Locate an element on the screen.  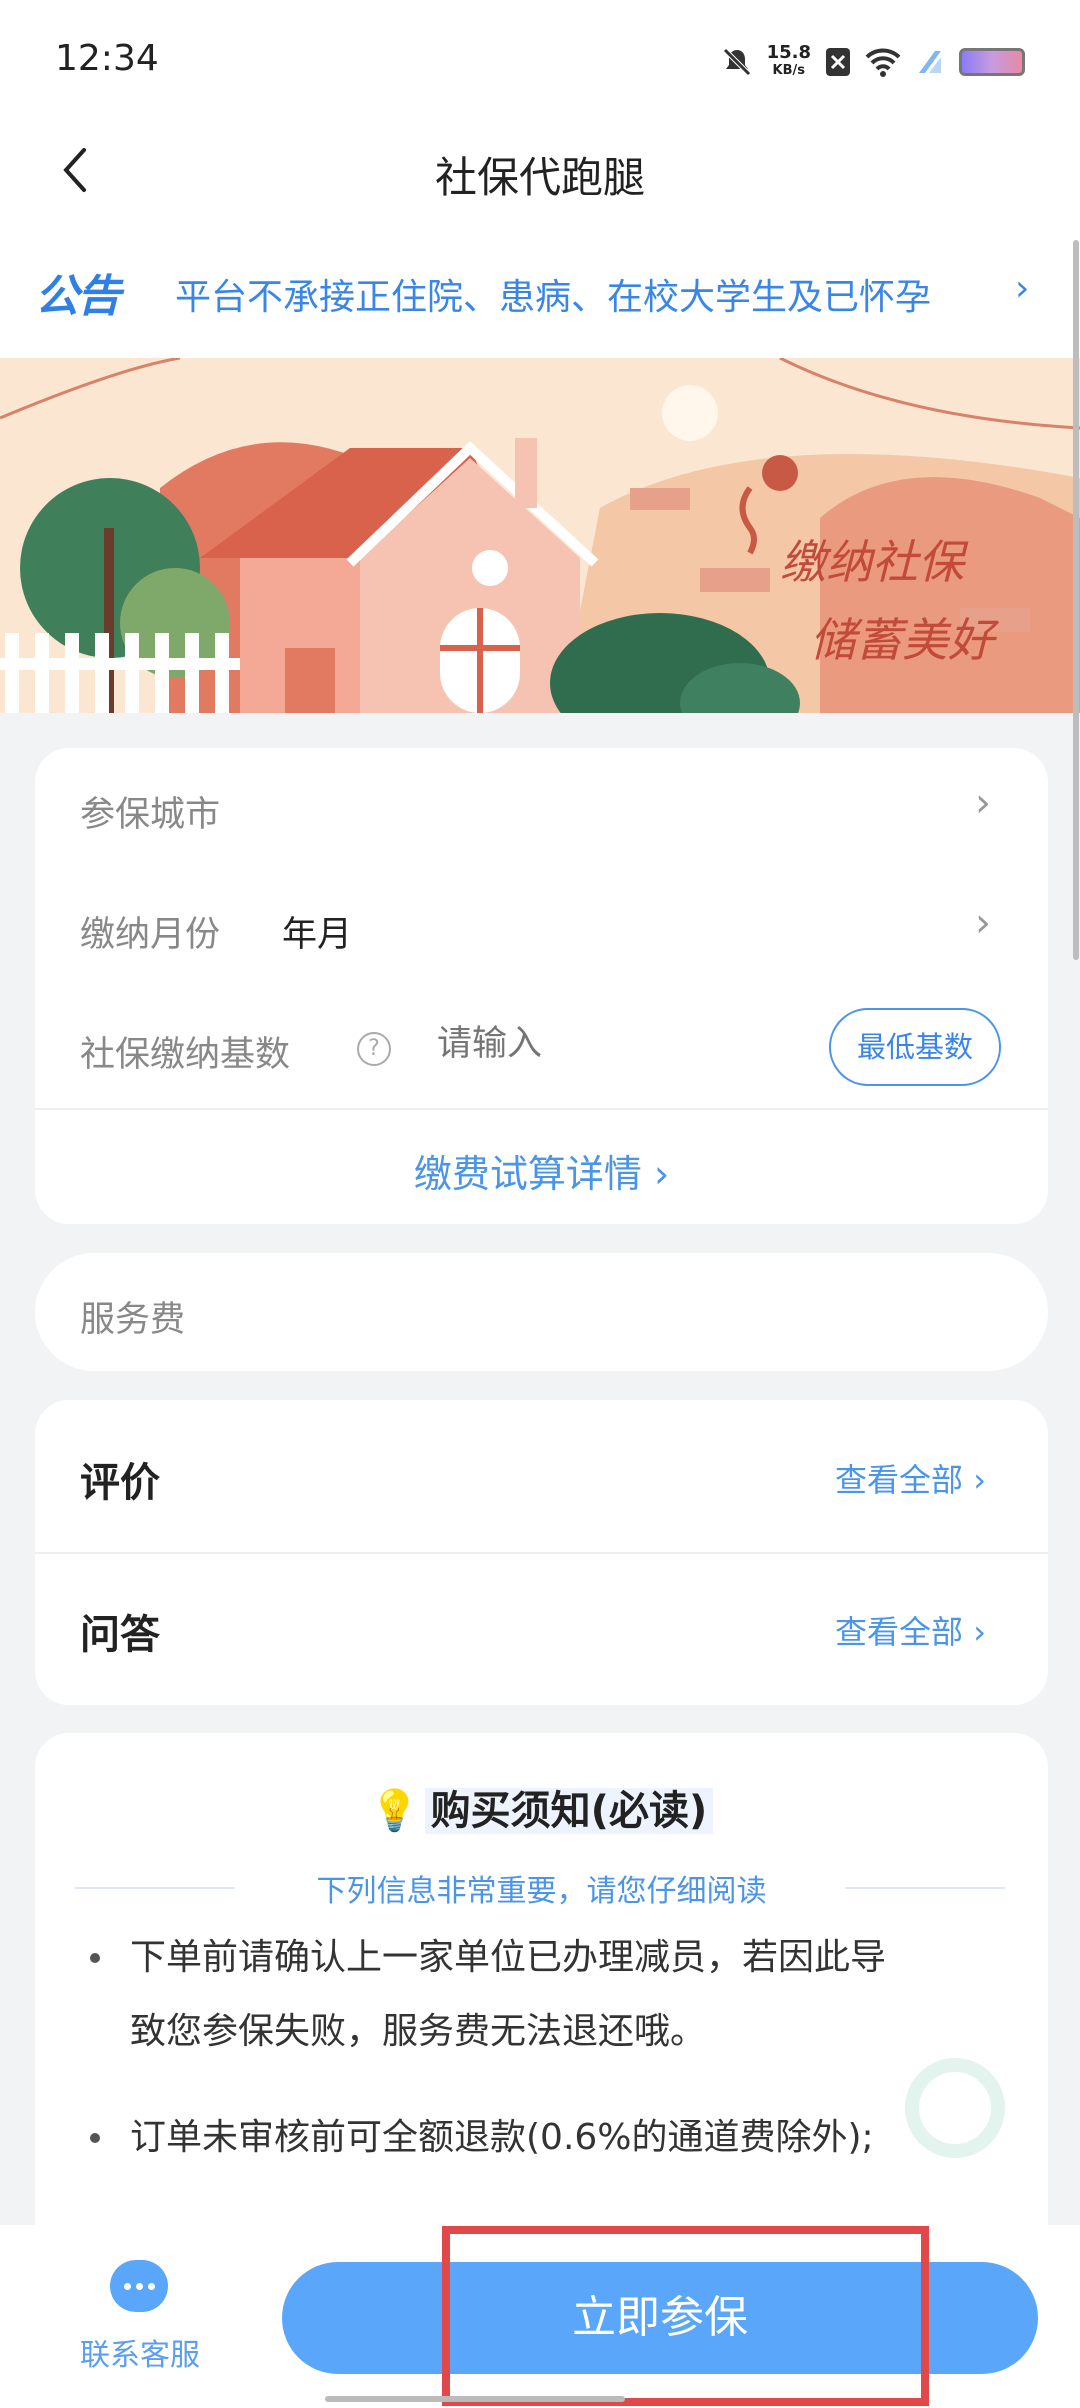
battery-icon is located at coordinates (992, 62).